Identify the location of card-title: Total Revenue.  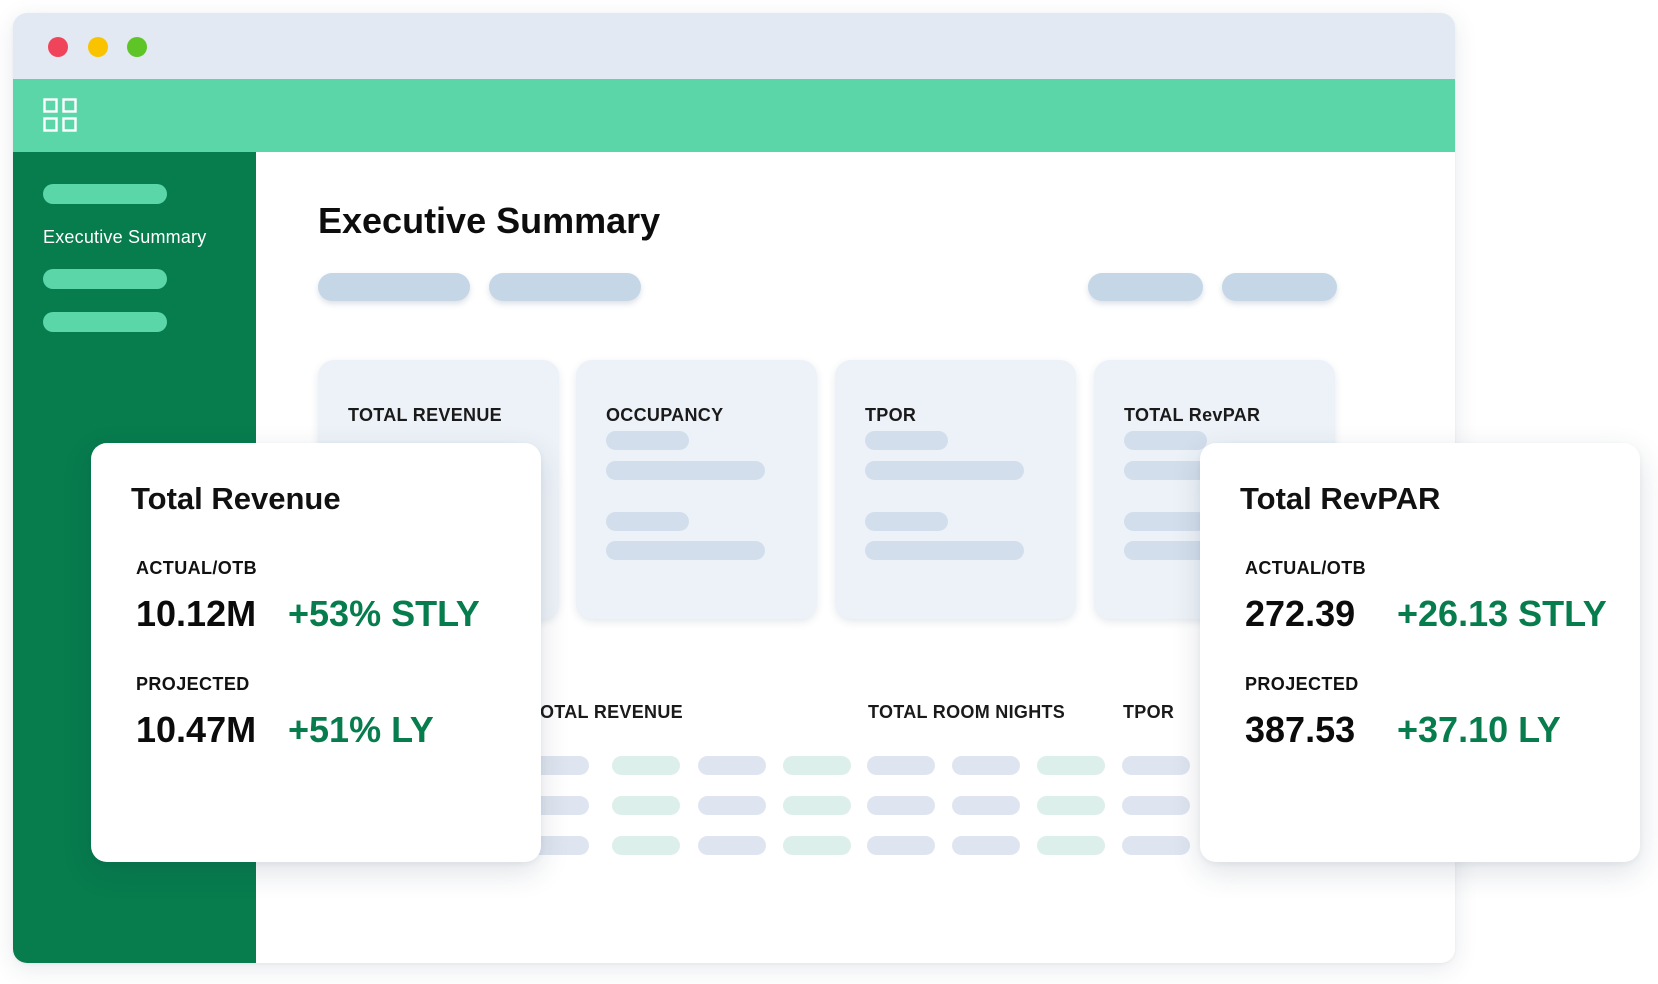
(236, 498).